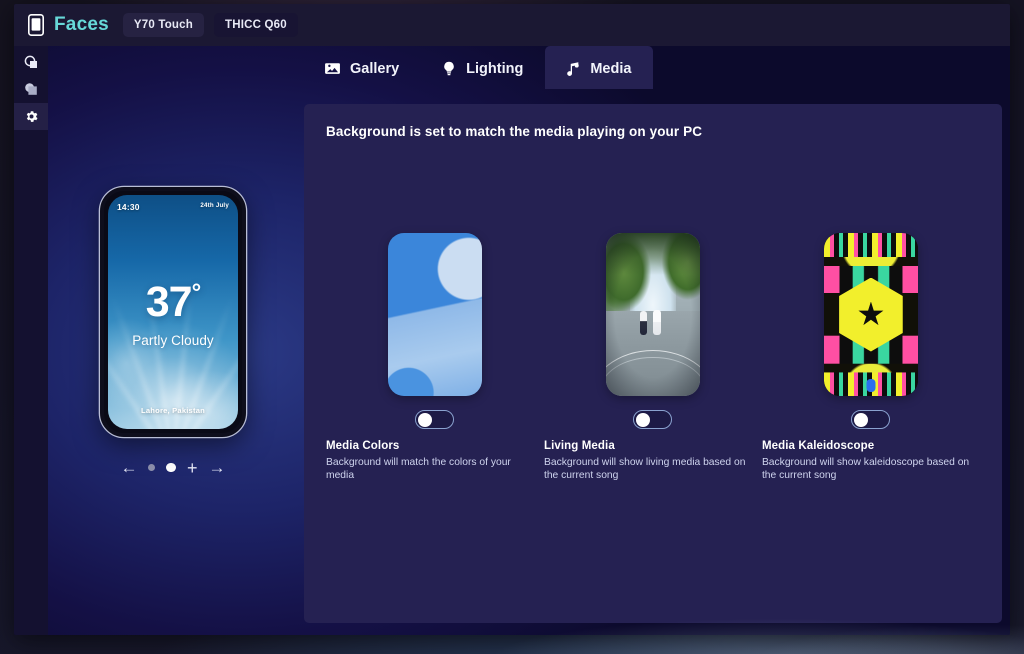  I want to click on sidebar-rail, so click(31, 340).